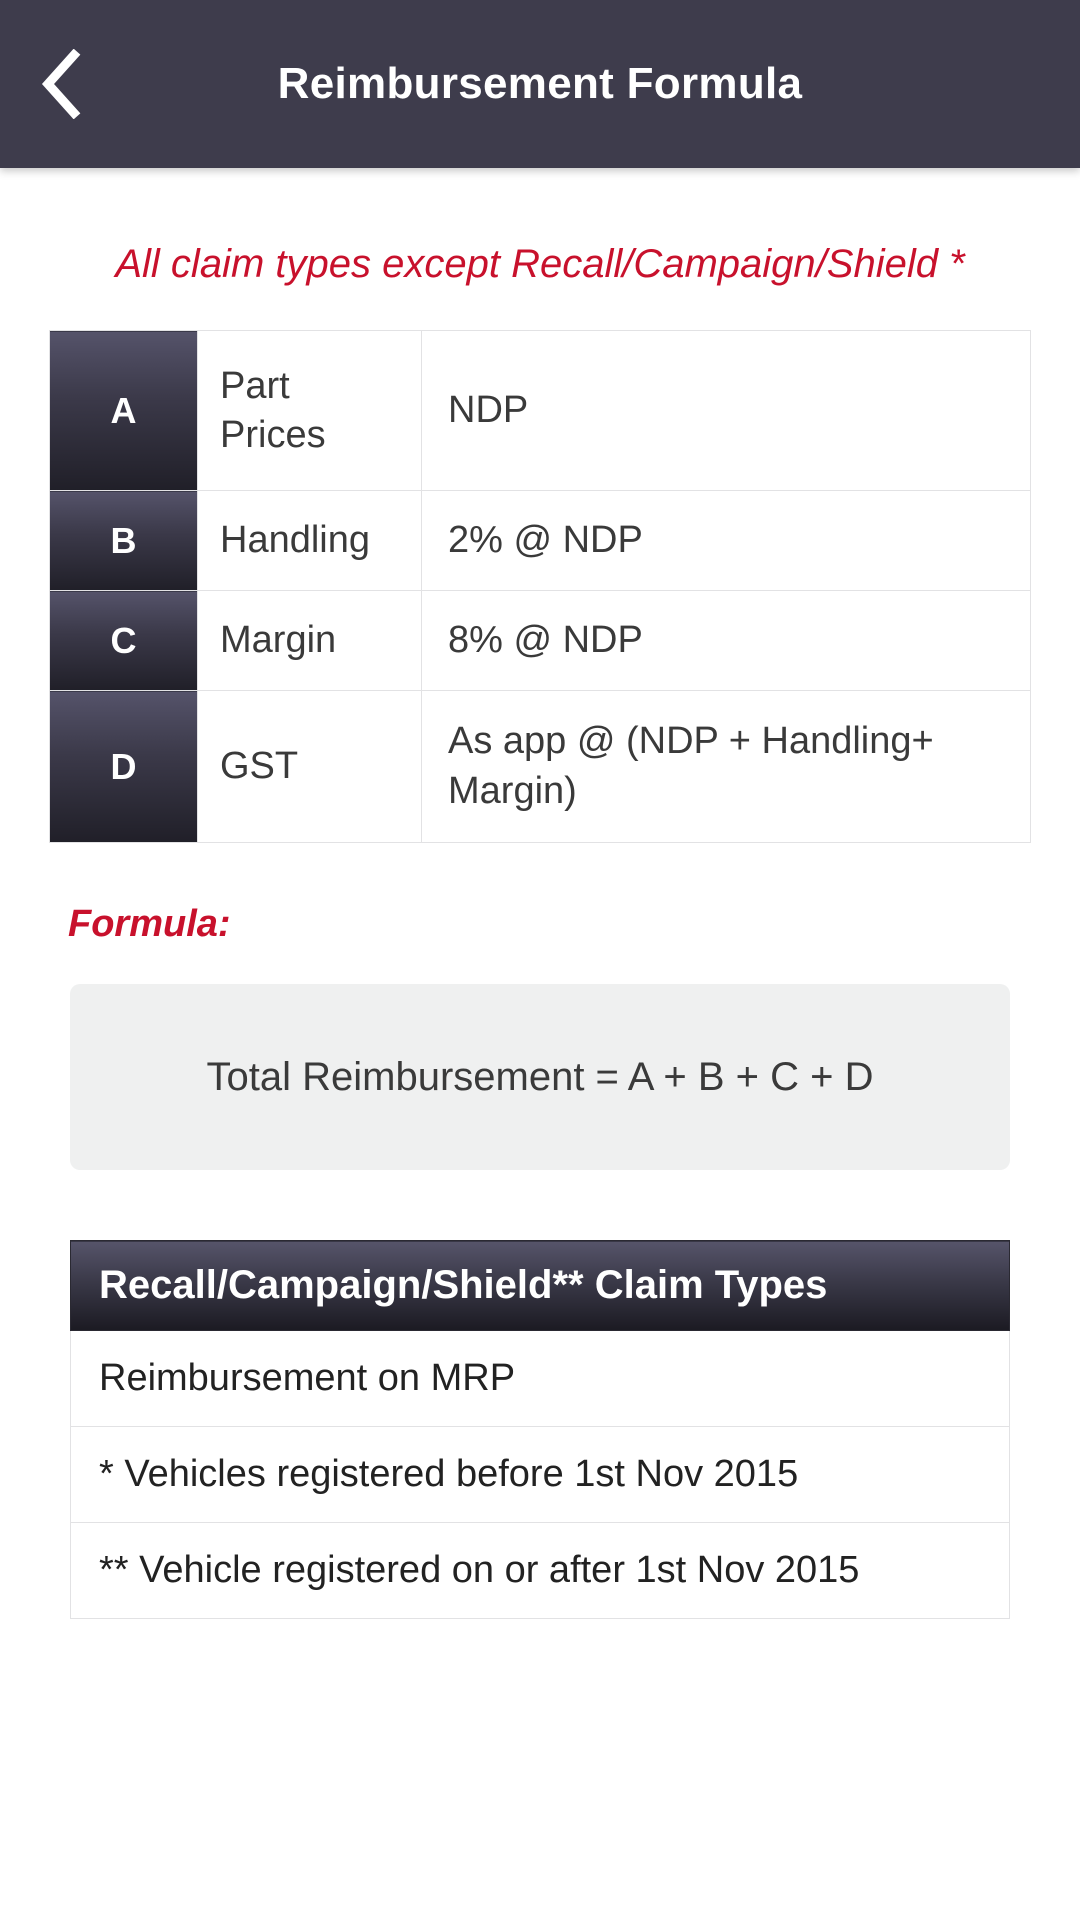 The height and width of the screenshot is (1920, 1080). Describe the element at coordinates (309, 540) in the screenshot. I see `component-label: Handling` at that location.